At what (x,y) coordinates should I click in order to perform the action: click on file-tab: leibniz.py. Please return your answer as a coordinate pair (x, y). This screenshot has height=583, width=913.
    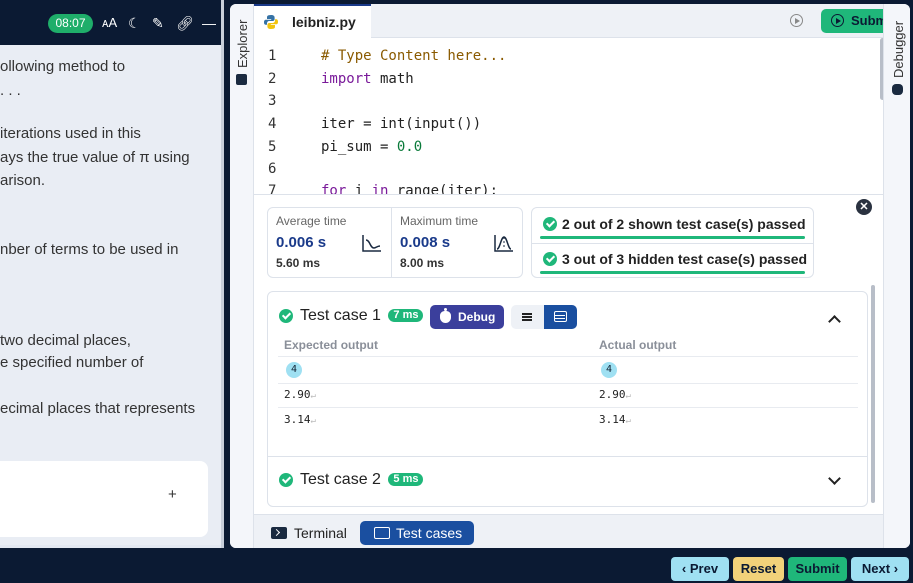
    Looking at the image, I should click on (312, 21).